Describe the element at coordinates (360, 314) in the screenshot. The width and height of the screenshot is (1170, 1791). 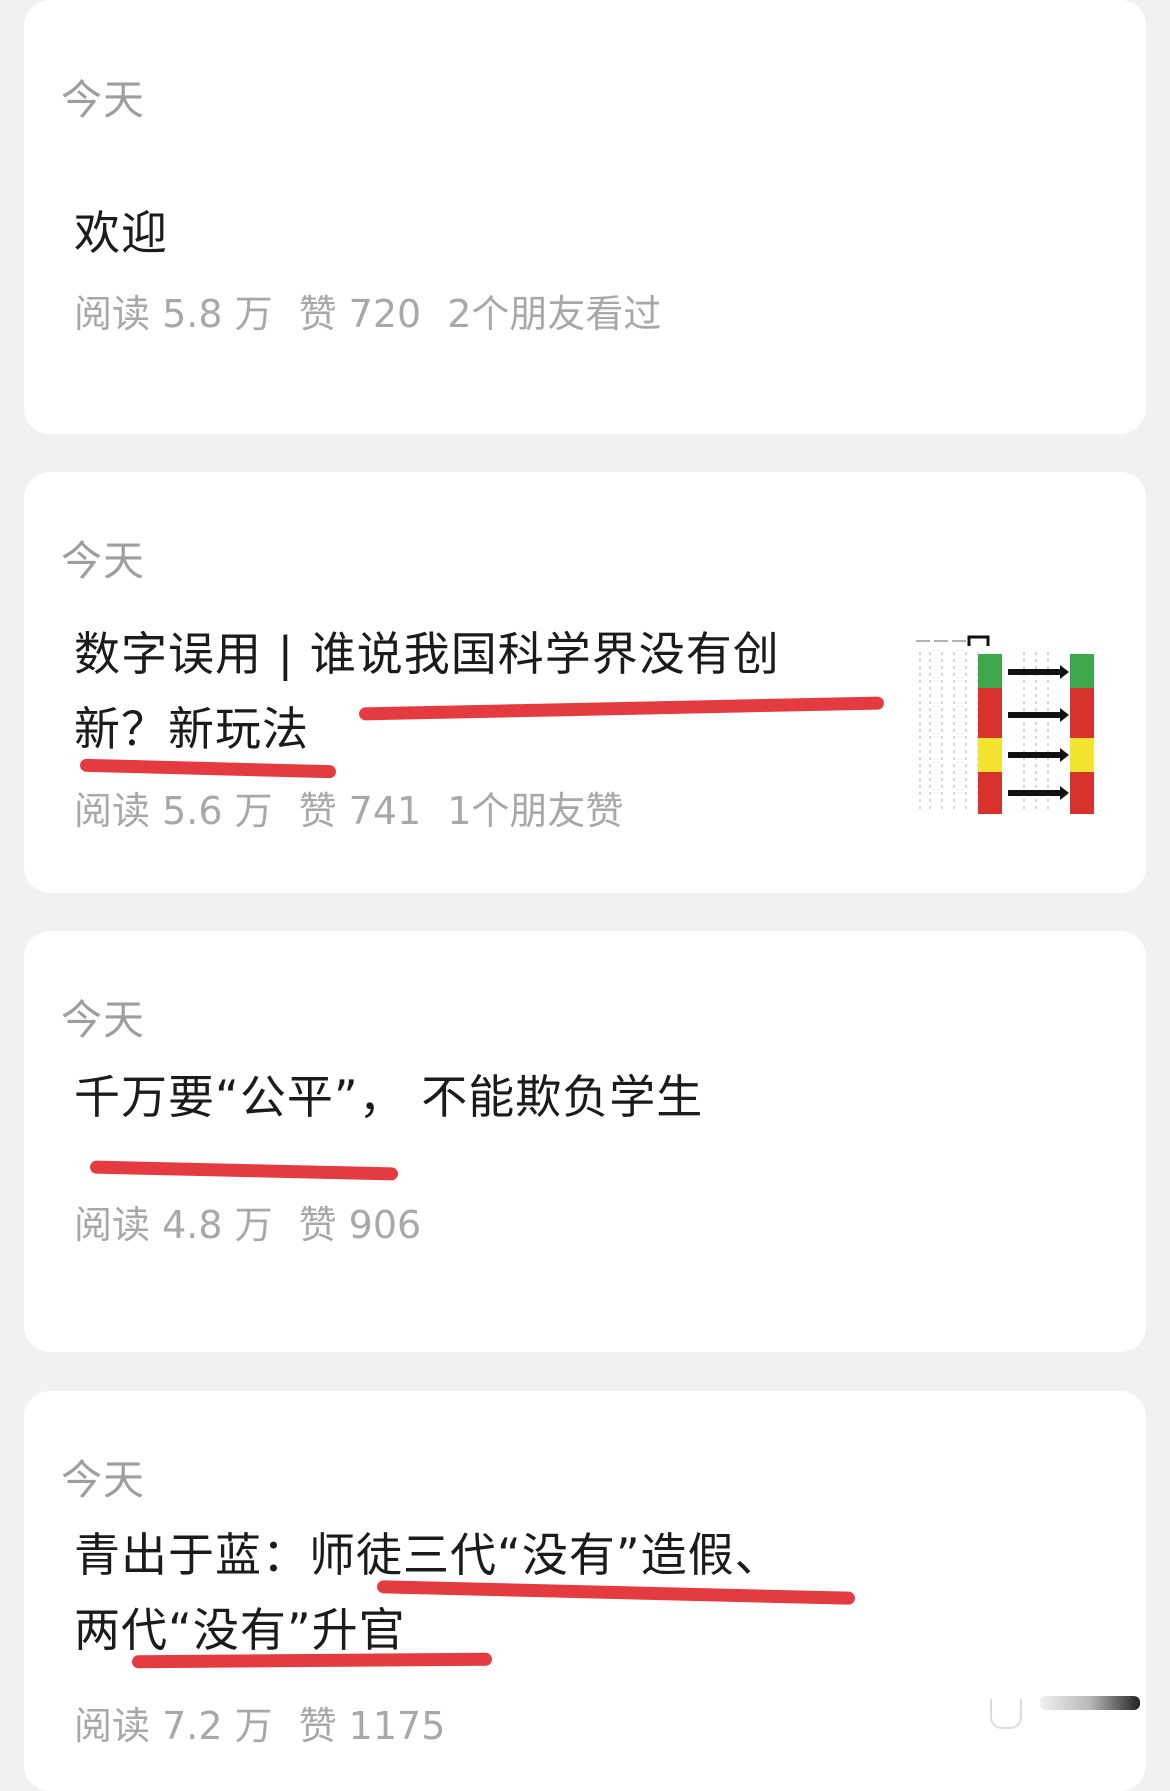
I see `like-count: 赞 720` at that location.